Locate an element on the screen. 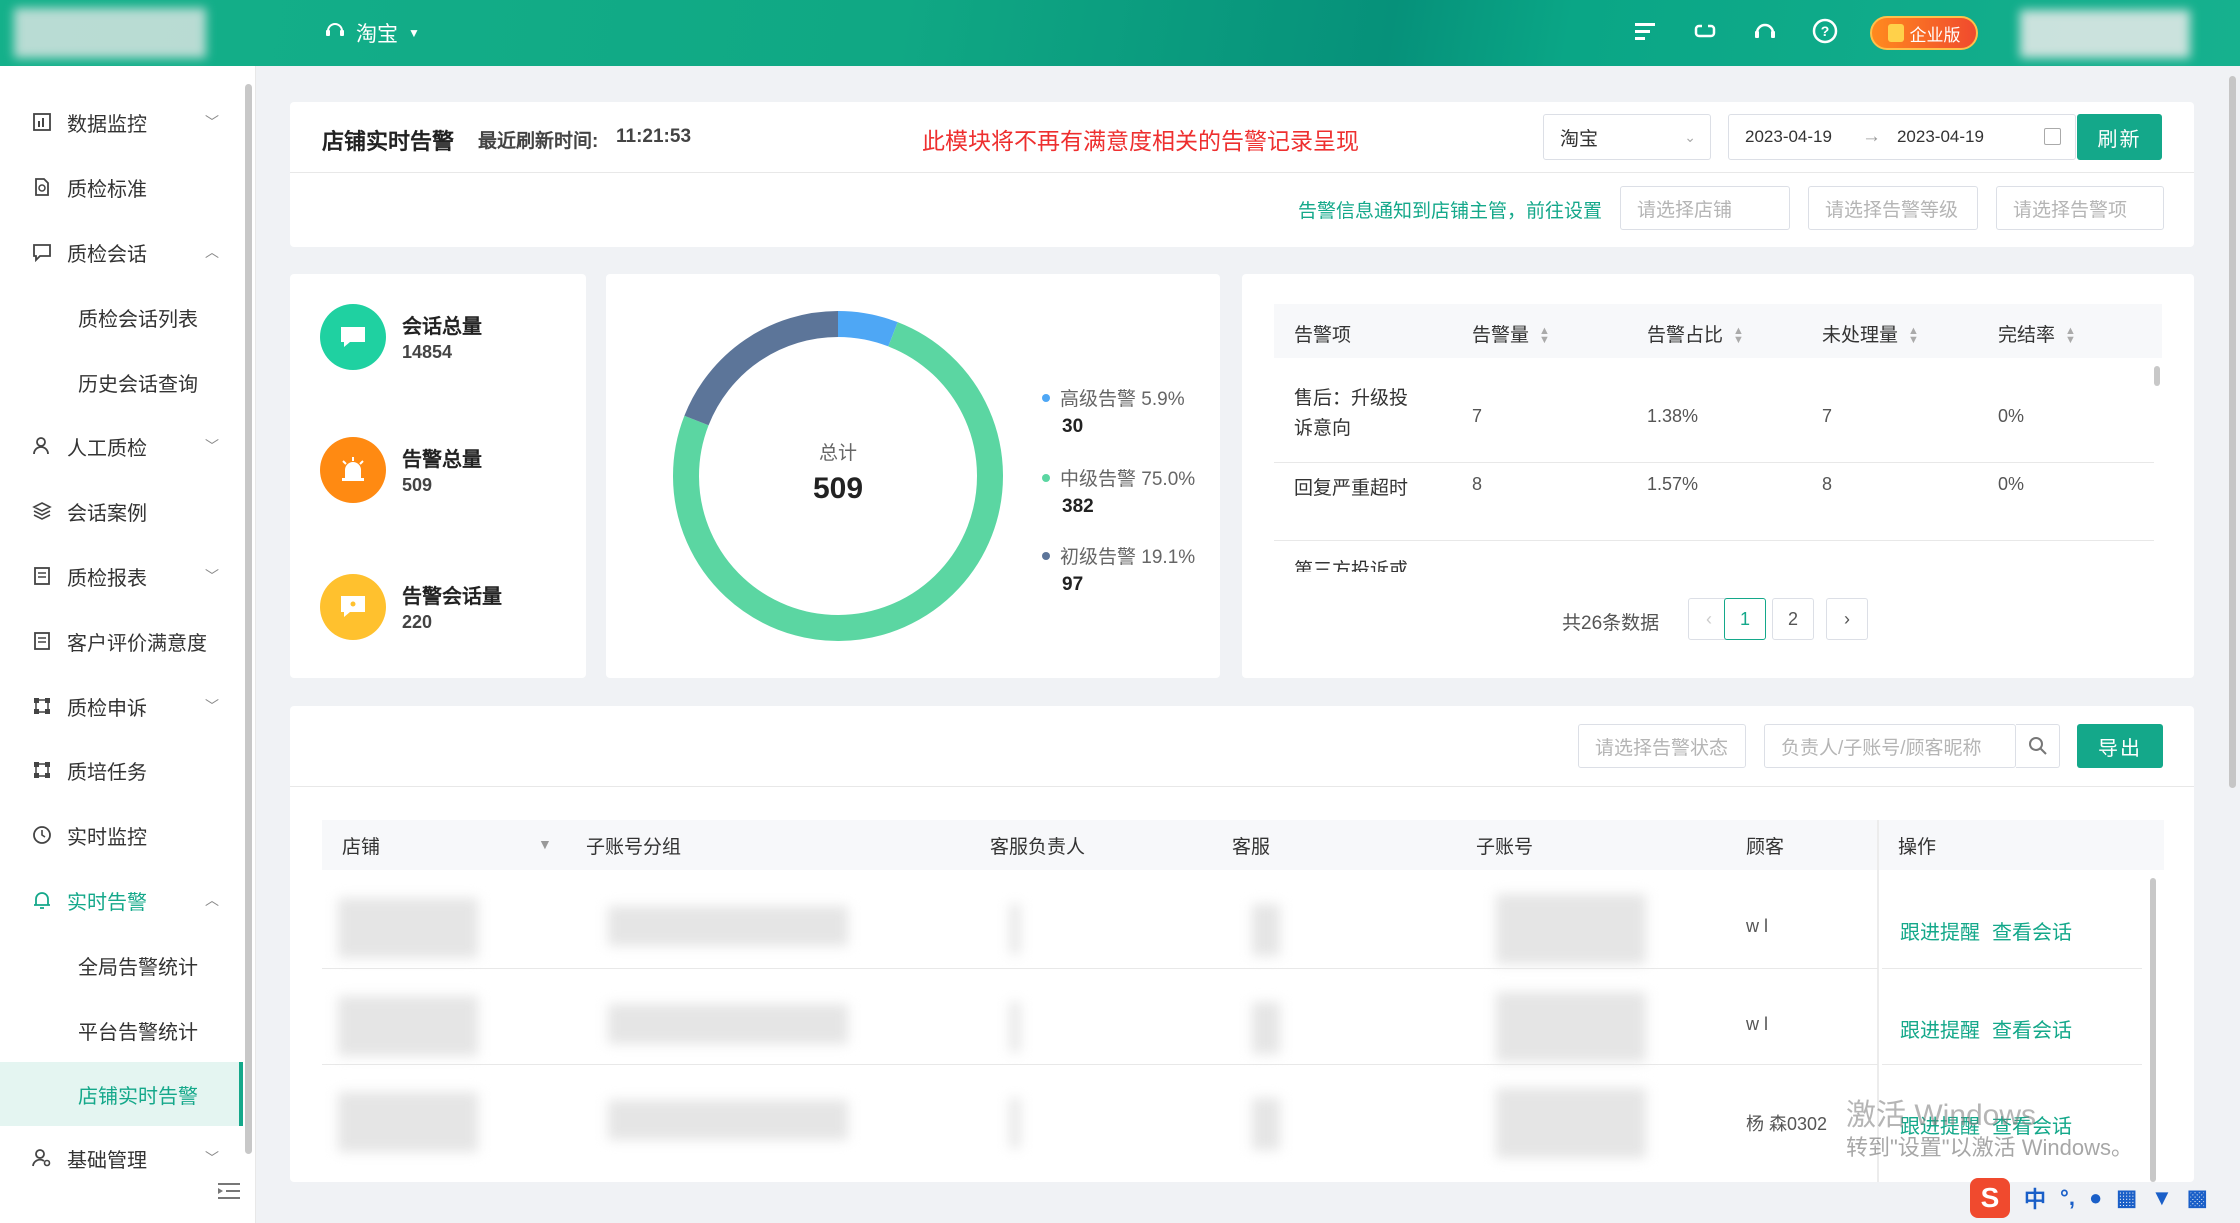 The width and height of the screenshot is (2240, 1223). toolbox-icon: ▩ is located at coordinates (2197, 1198).